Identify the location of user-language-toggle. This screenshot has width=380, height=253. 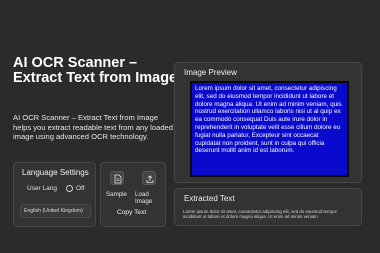
(69, 188).